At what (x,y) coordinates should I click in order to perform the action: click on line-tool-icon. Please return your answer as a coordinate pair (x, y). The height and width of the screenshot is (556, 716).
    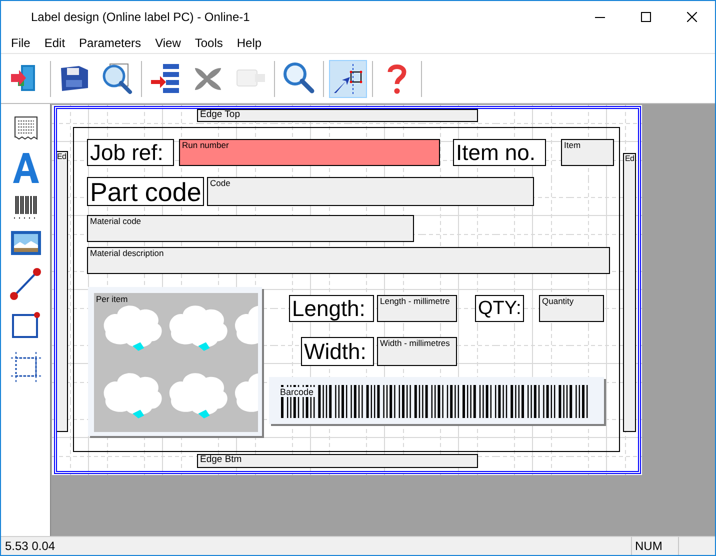
    Looking at the image, I should click on (25, 283).